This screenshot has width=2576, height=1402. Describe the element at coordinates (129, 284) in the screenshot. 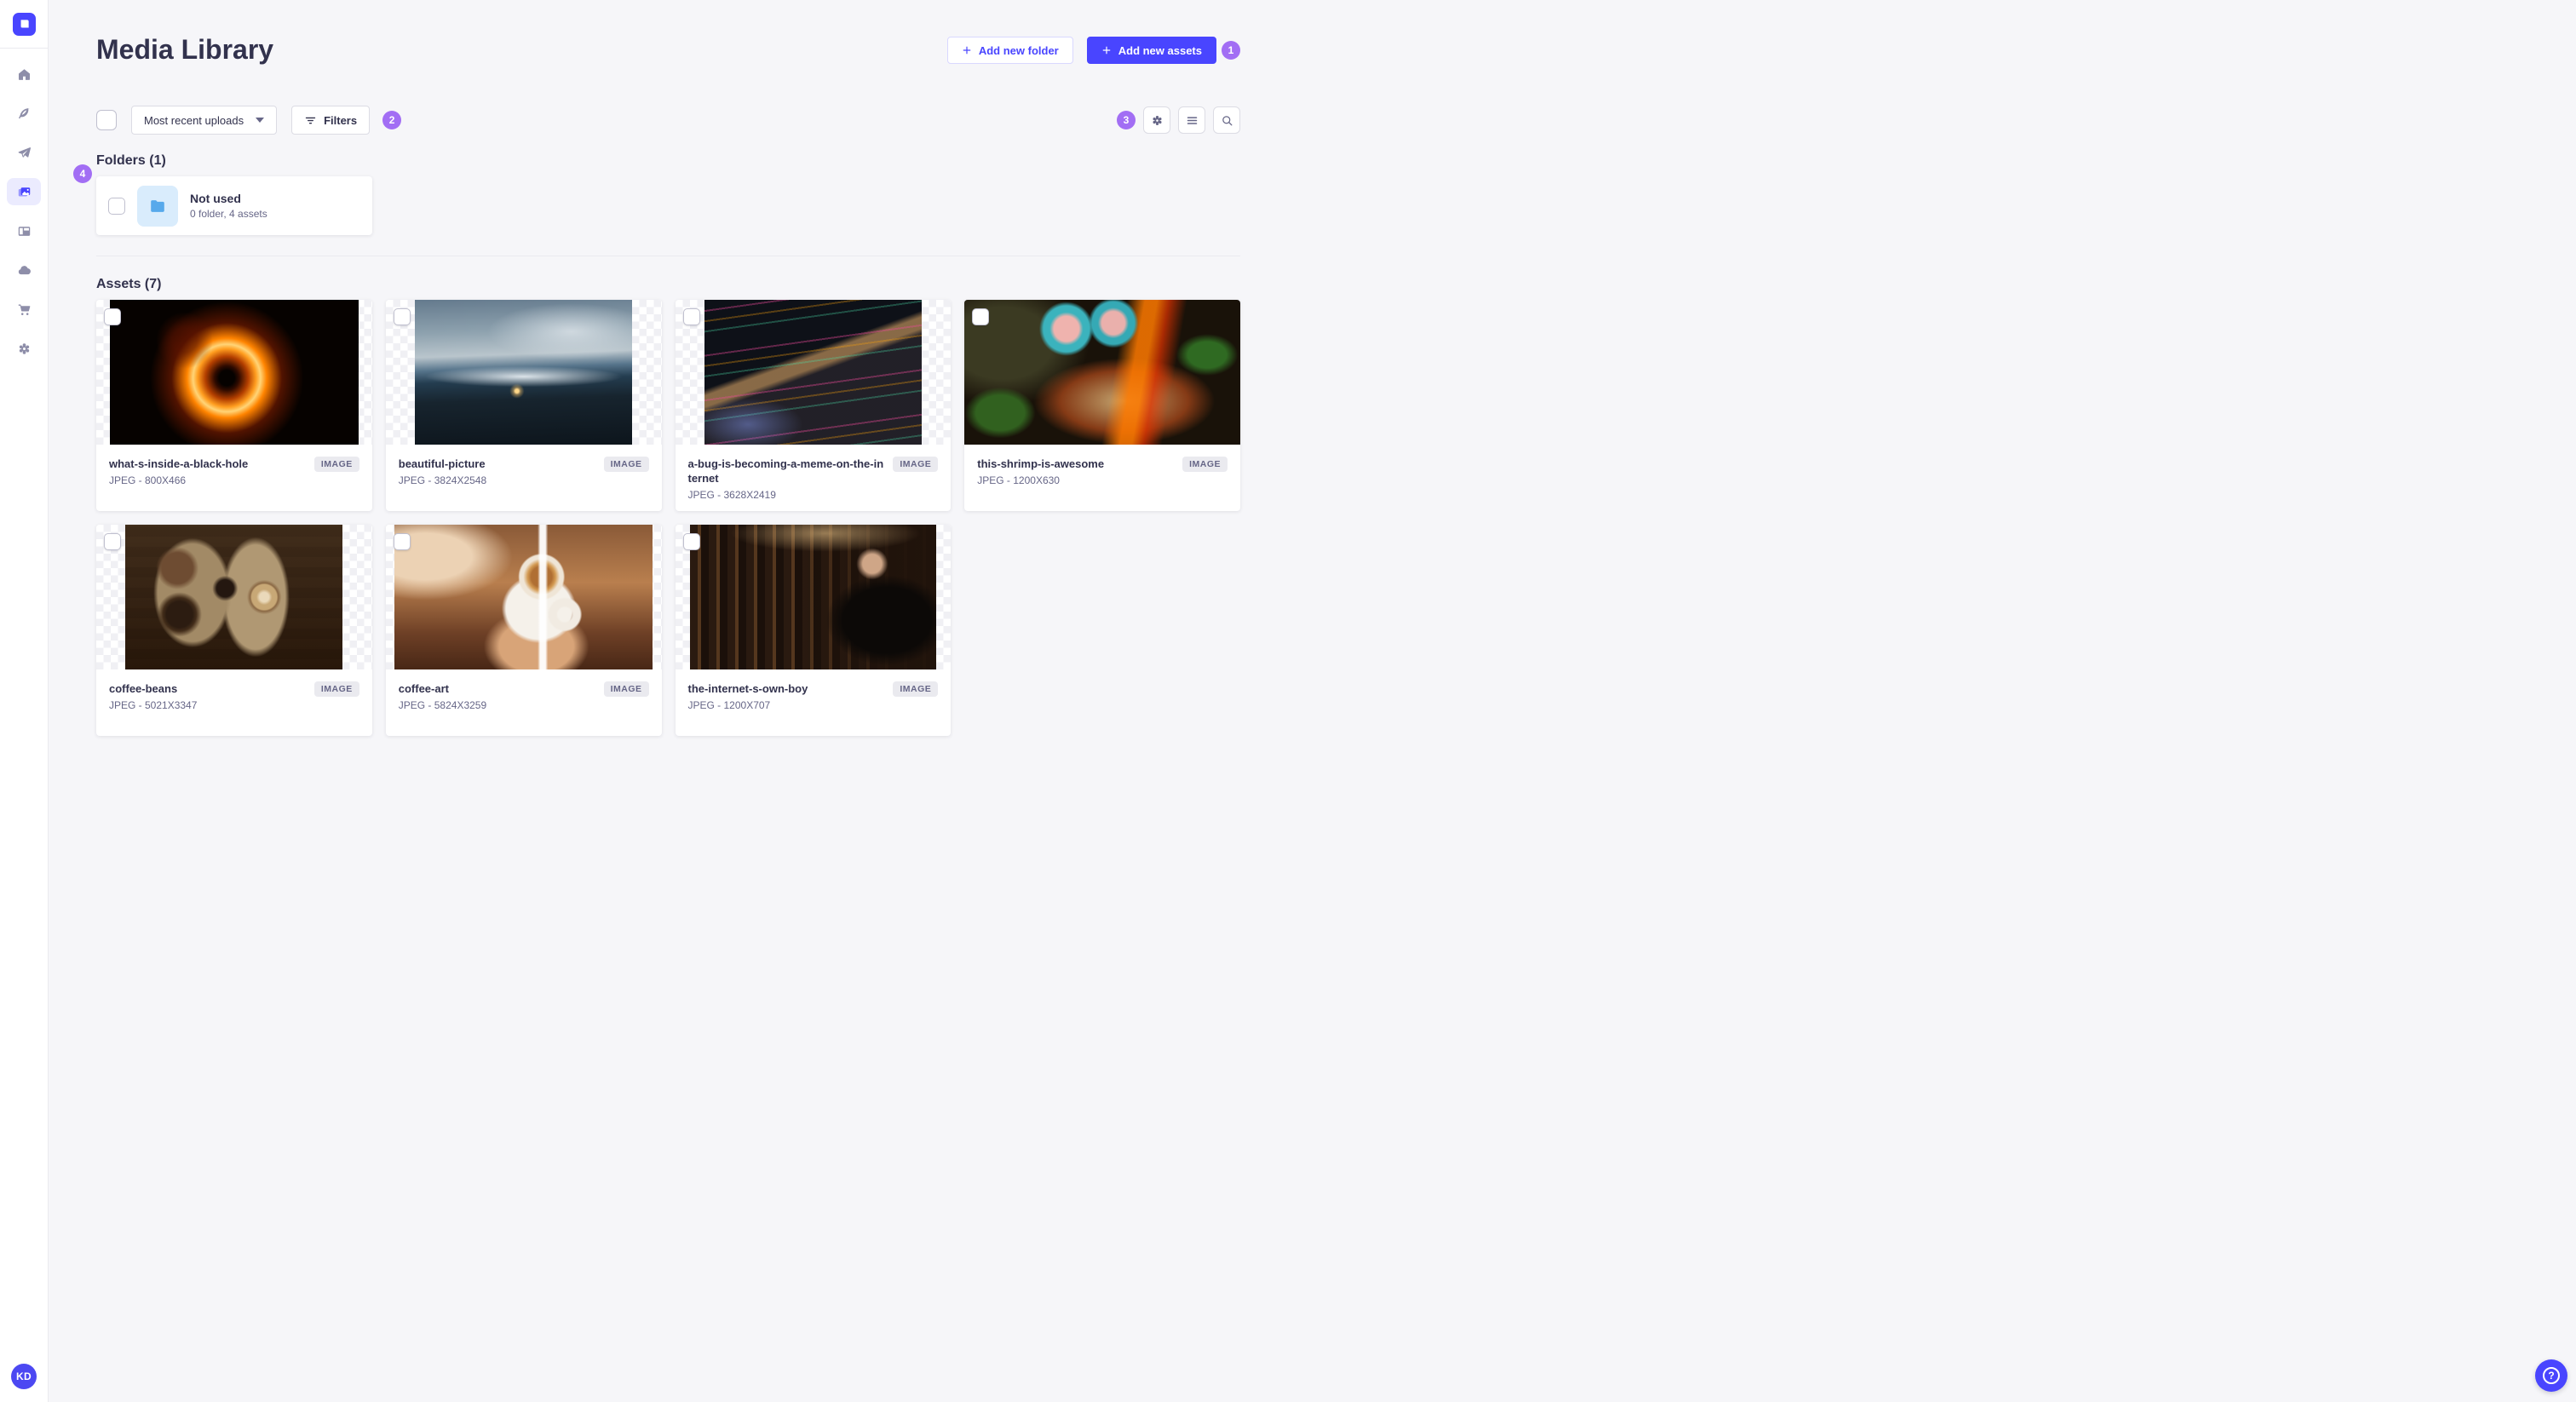

I see `assets-heading: Assets (7)` at that location.